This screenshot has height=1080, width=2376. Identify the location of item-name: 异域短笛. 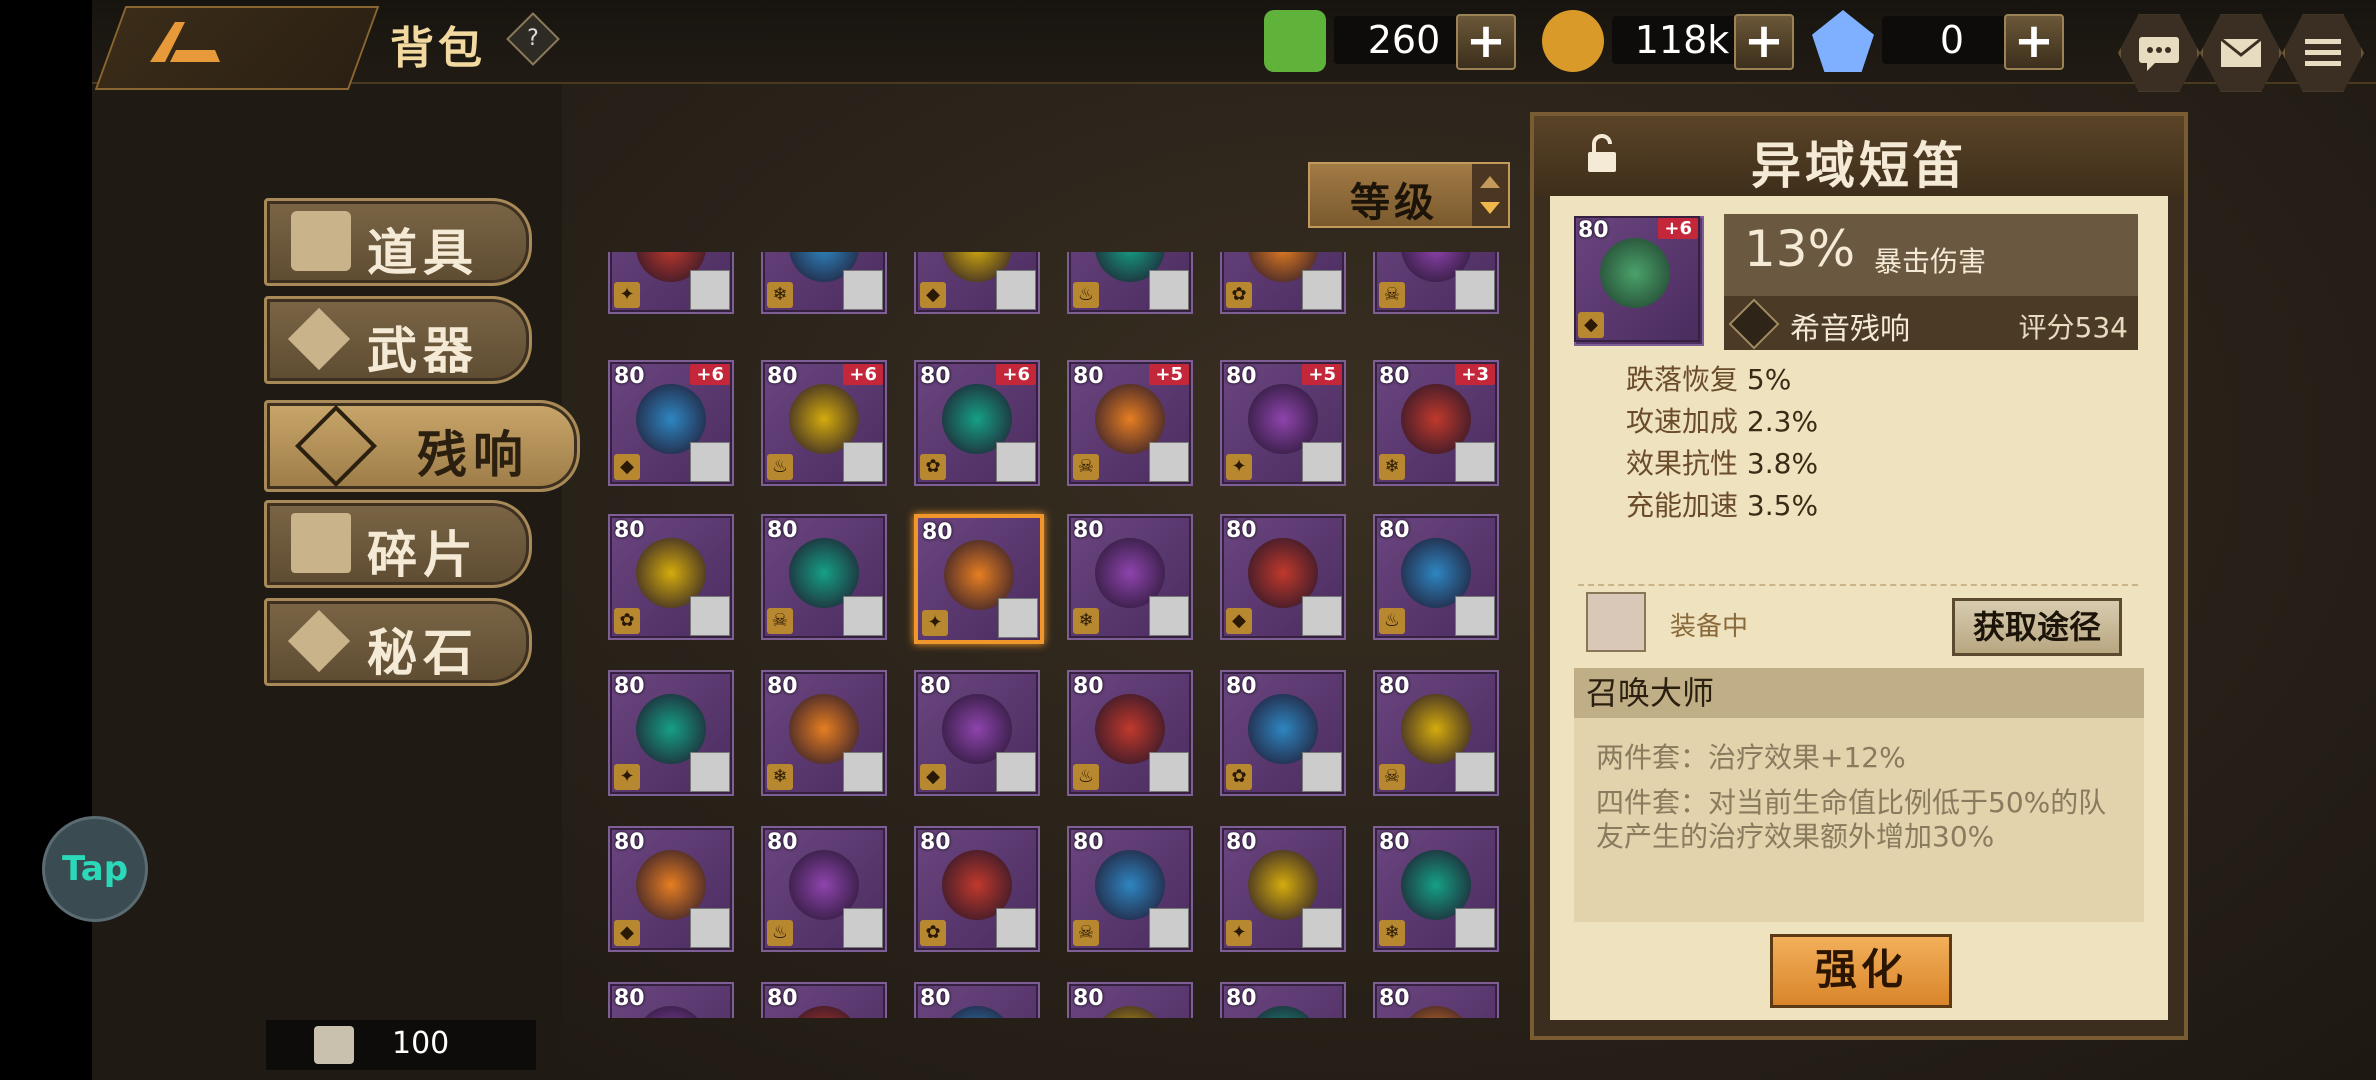
(1859, 166).